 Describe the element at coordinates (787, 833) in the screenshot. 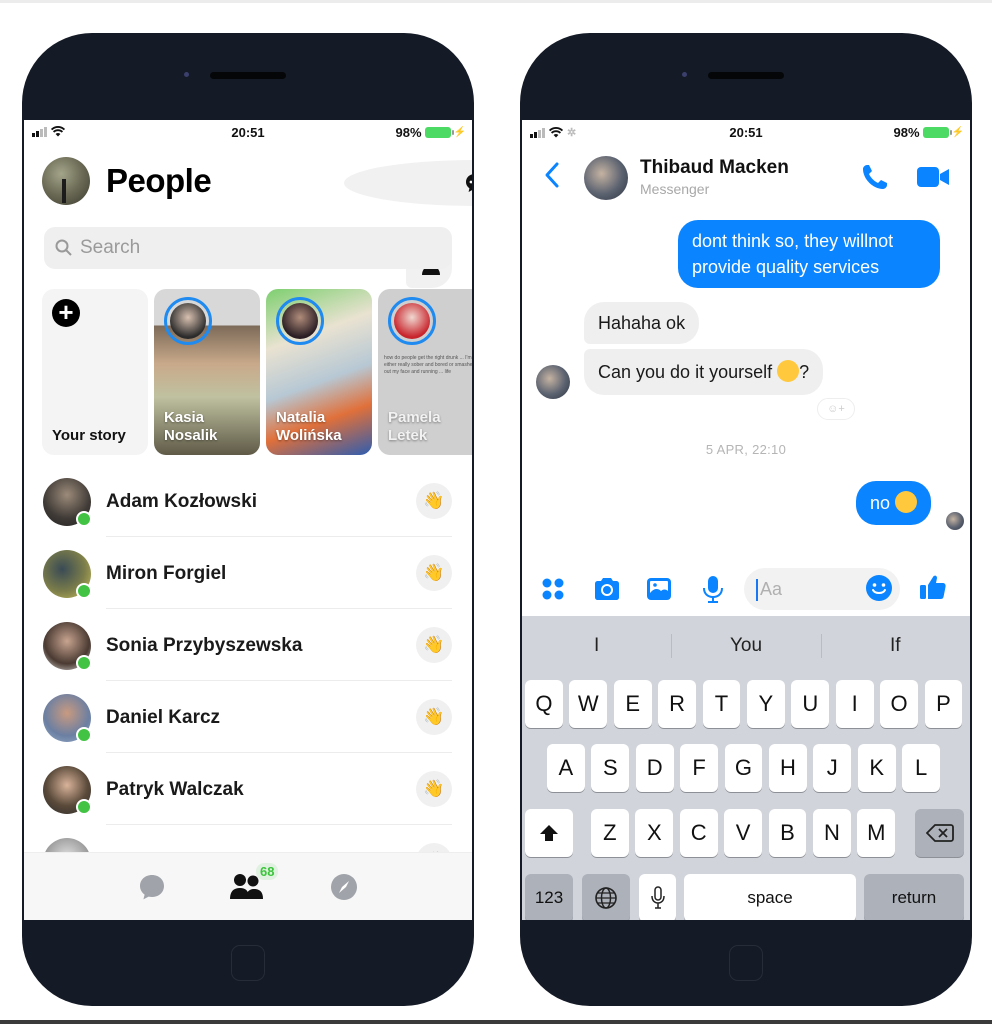

I see `key-b: B` at that location.